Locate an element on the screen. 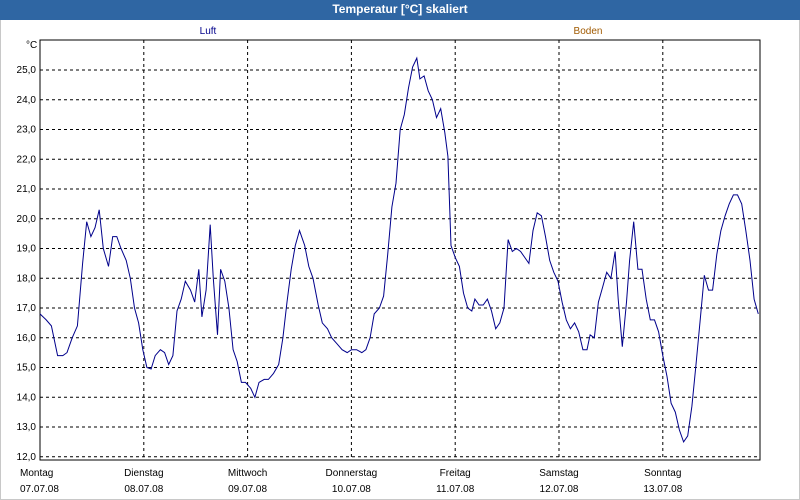 The image size is (800, 500). y-tick-label: 25,0 is located at coordinates (27, 70).